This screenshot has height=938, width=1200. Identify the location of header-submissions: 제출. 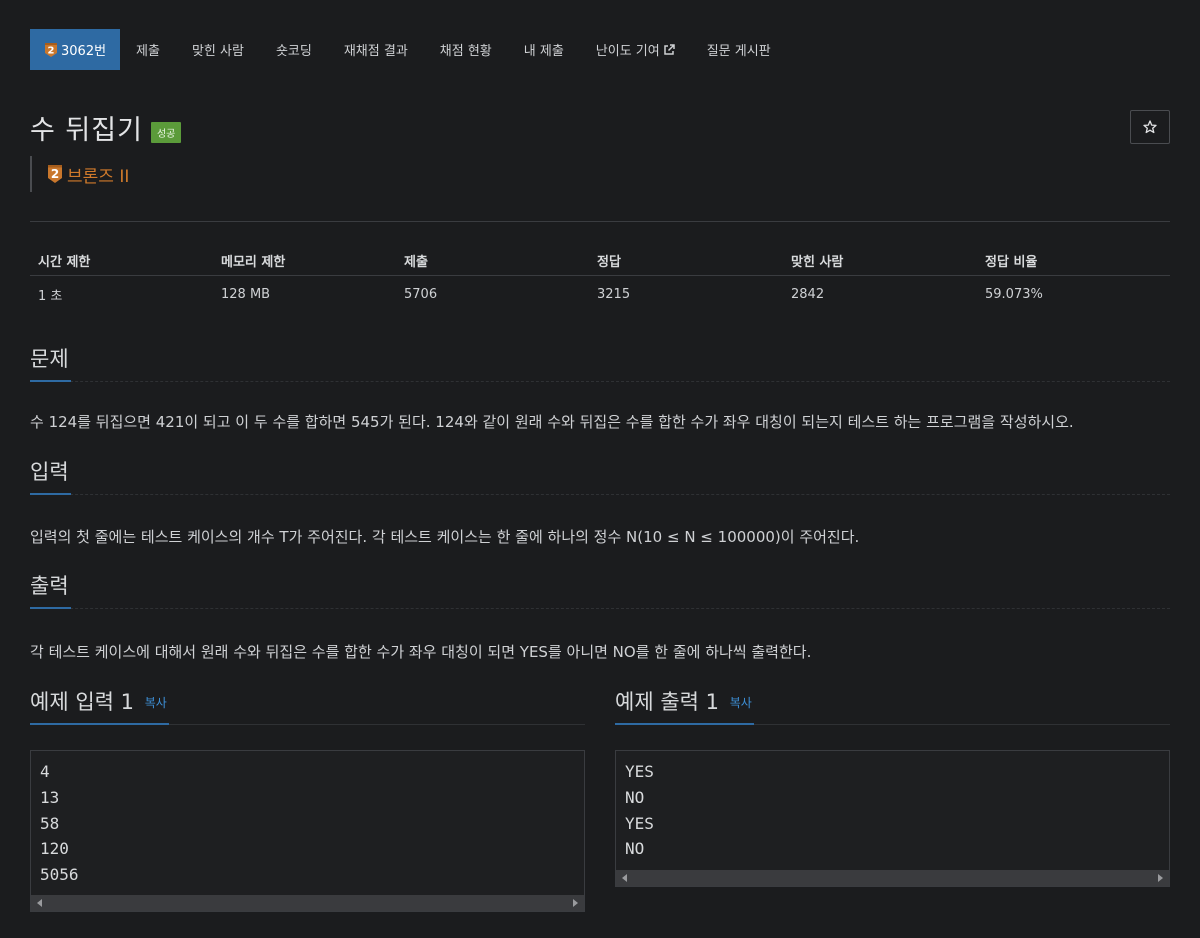
(416, 262).